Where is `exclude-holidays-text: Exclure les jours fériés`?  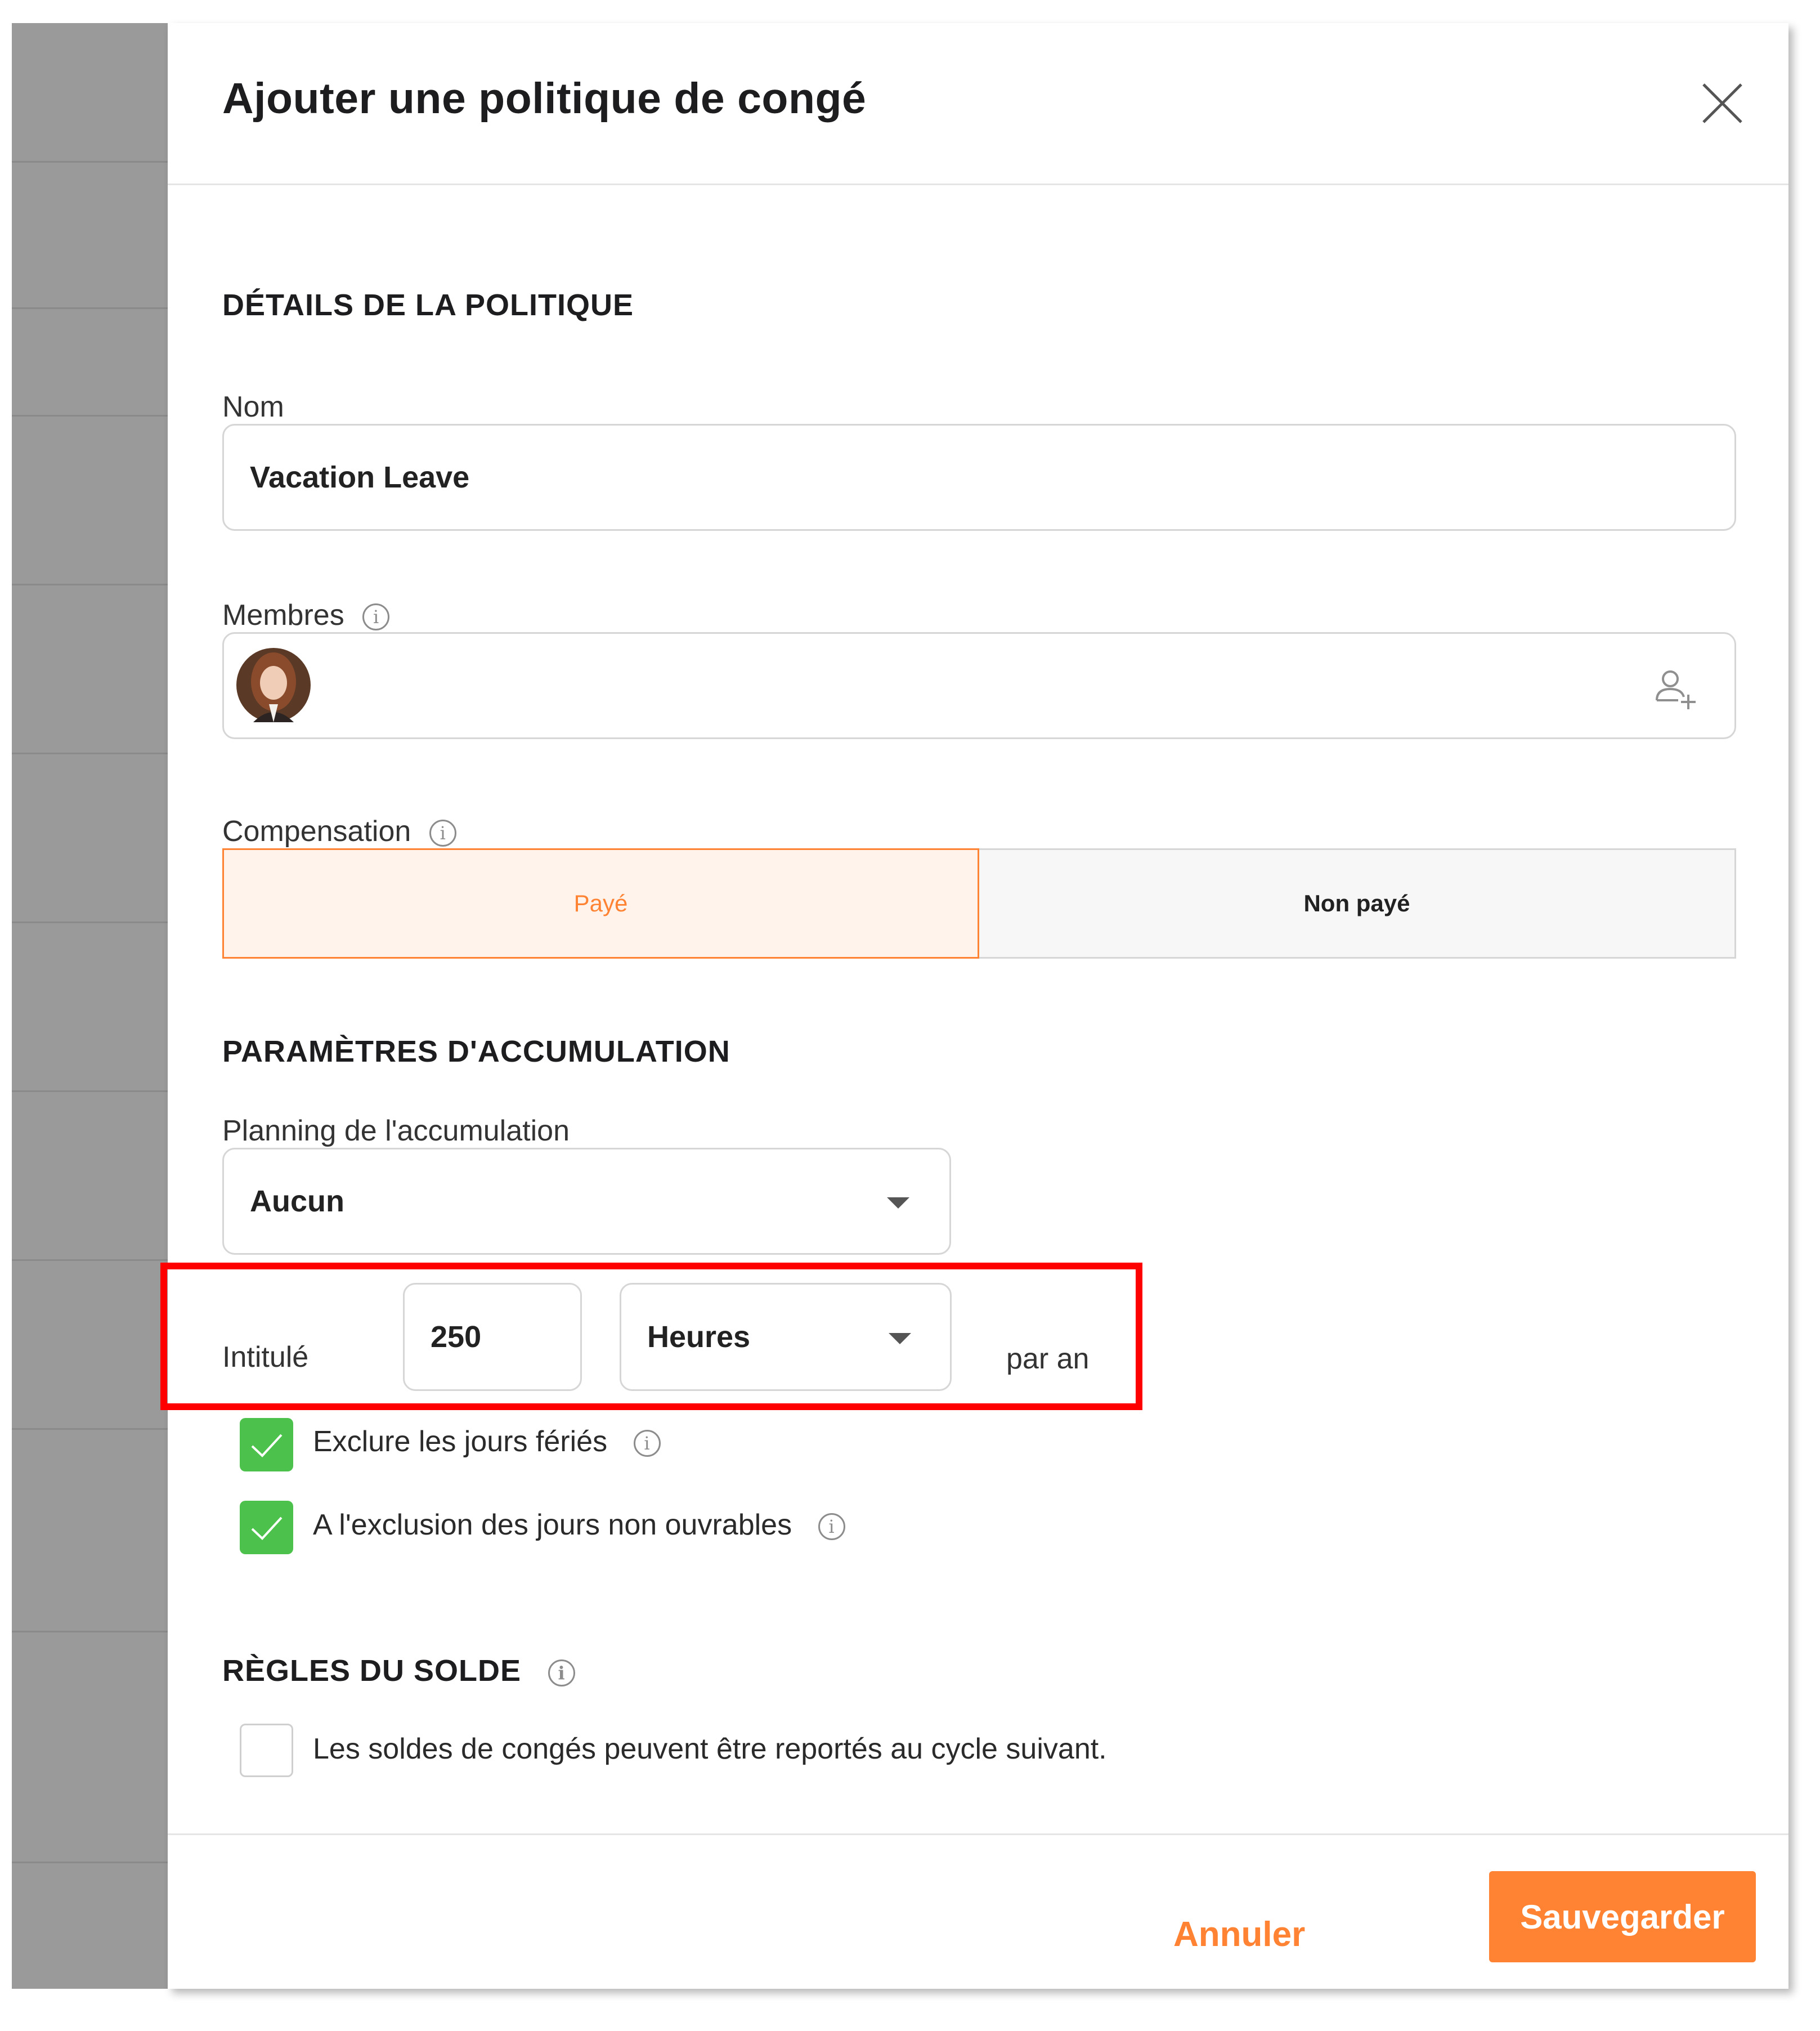
exclude-holidays-text: Exclure les jours fériés is located at coordinates (461, 1441).